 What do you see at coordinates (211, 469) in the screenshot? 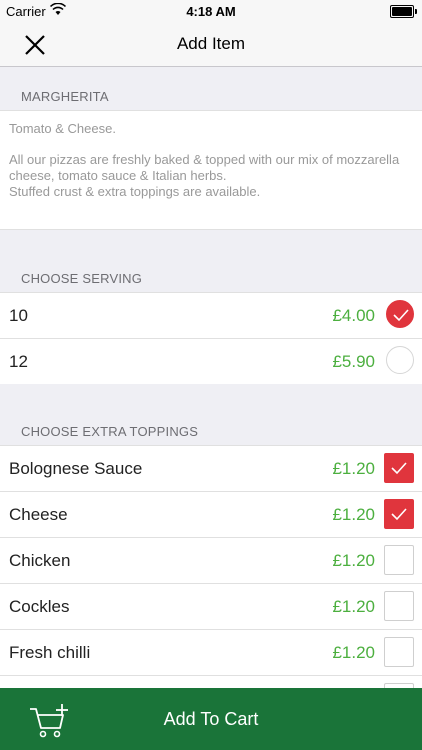
I see `topping-option-row: Bolognese Sauce £1.20` at bounding box center [211, 469].